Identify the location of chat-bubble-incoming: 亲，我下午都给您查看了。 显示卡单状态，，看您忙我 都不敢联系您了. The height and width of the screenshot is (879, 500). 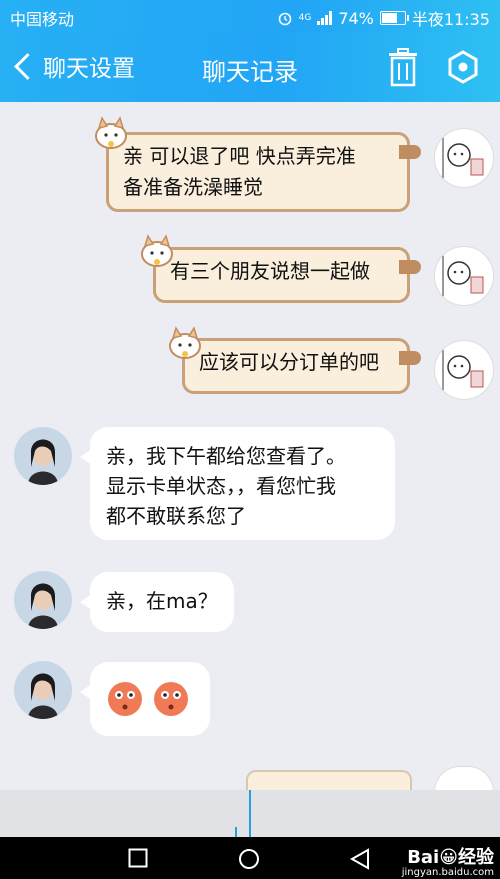
(237, 483).